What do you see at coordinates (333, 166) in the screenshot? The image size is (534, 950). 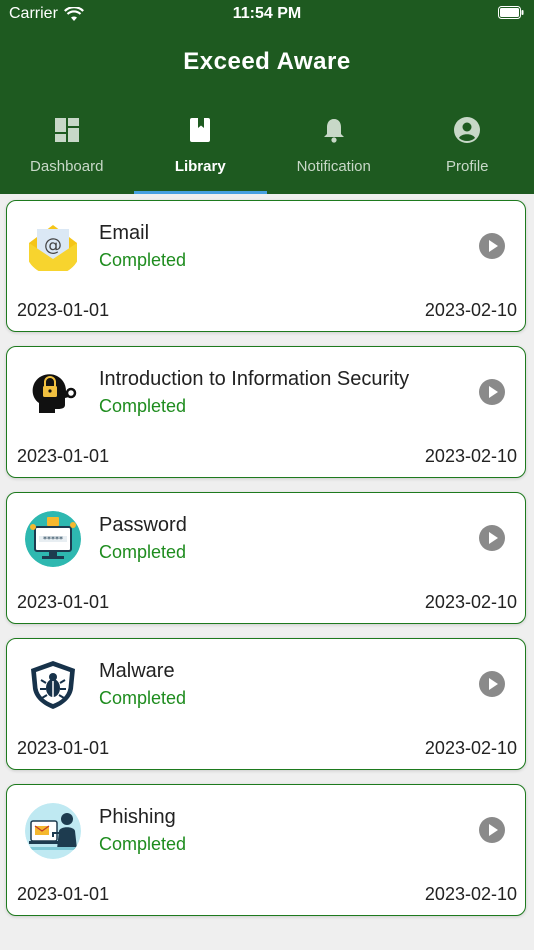 I see `tab-label: Notification` at bounding box center [333, 166].